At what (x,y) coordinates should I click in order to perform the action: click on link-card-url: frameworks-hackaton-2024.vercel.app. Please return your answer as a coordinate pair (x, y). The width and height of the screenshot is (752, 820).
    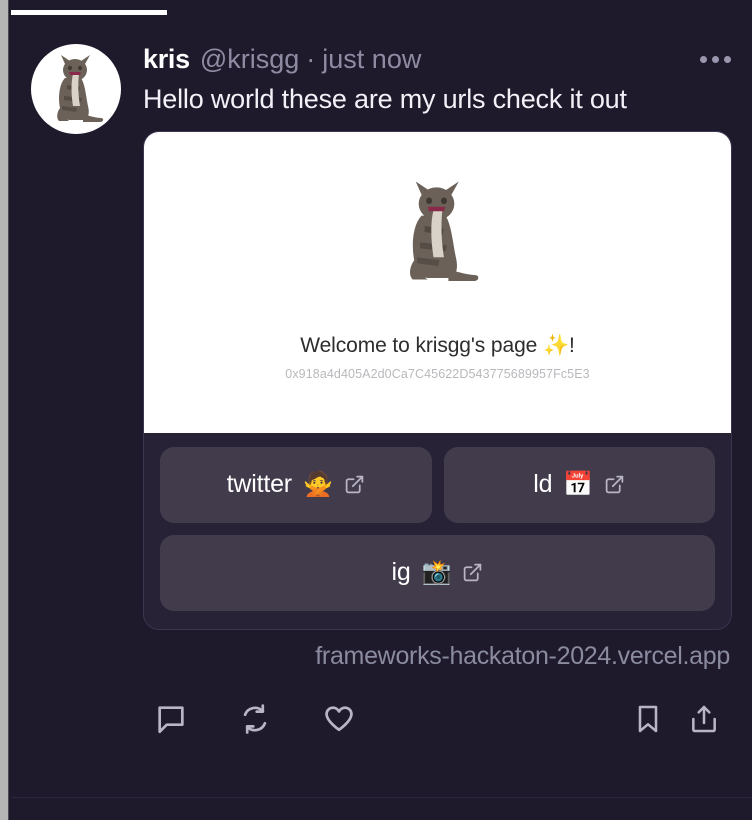
    Looking at the image, I should click on (437, 656).